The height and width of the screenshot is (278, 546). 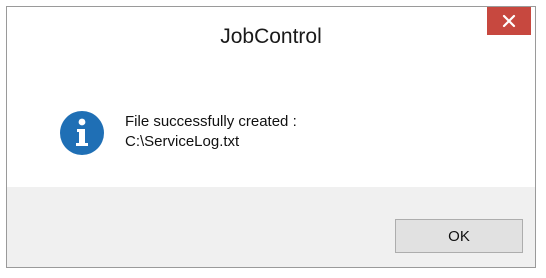 I want to click on message-line-2: C:\ServiceLog.txt, so click(x=182, y=141).